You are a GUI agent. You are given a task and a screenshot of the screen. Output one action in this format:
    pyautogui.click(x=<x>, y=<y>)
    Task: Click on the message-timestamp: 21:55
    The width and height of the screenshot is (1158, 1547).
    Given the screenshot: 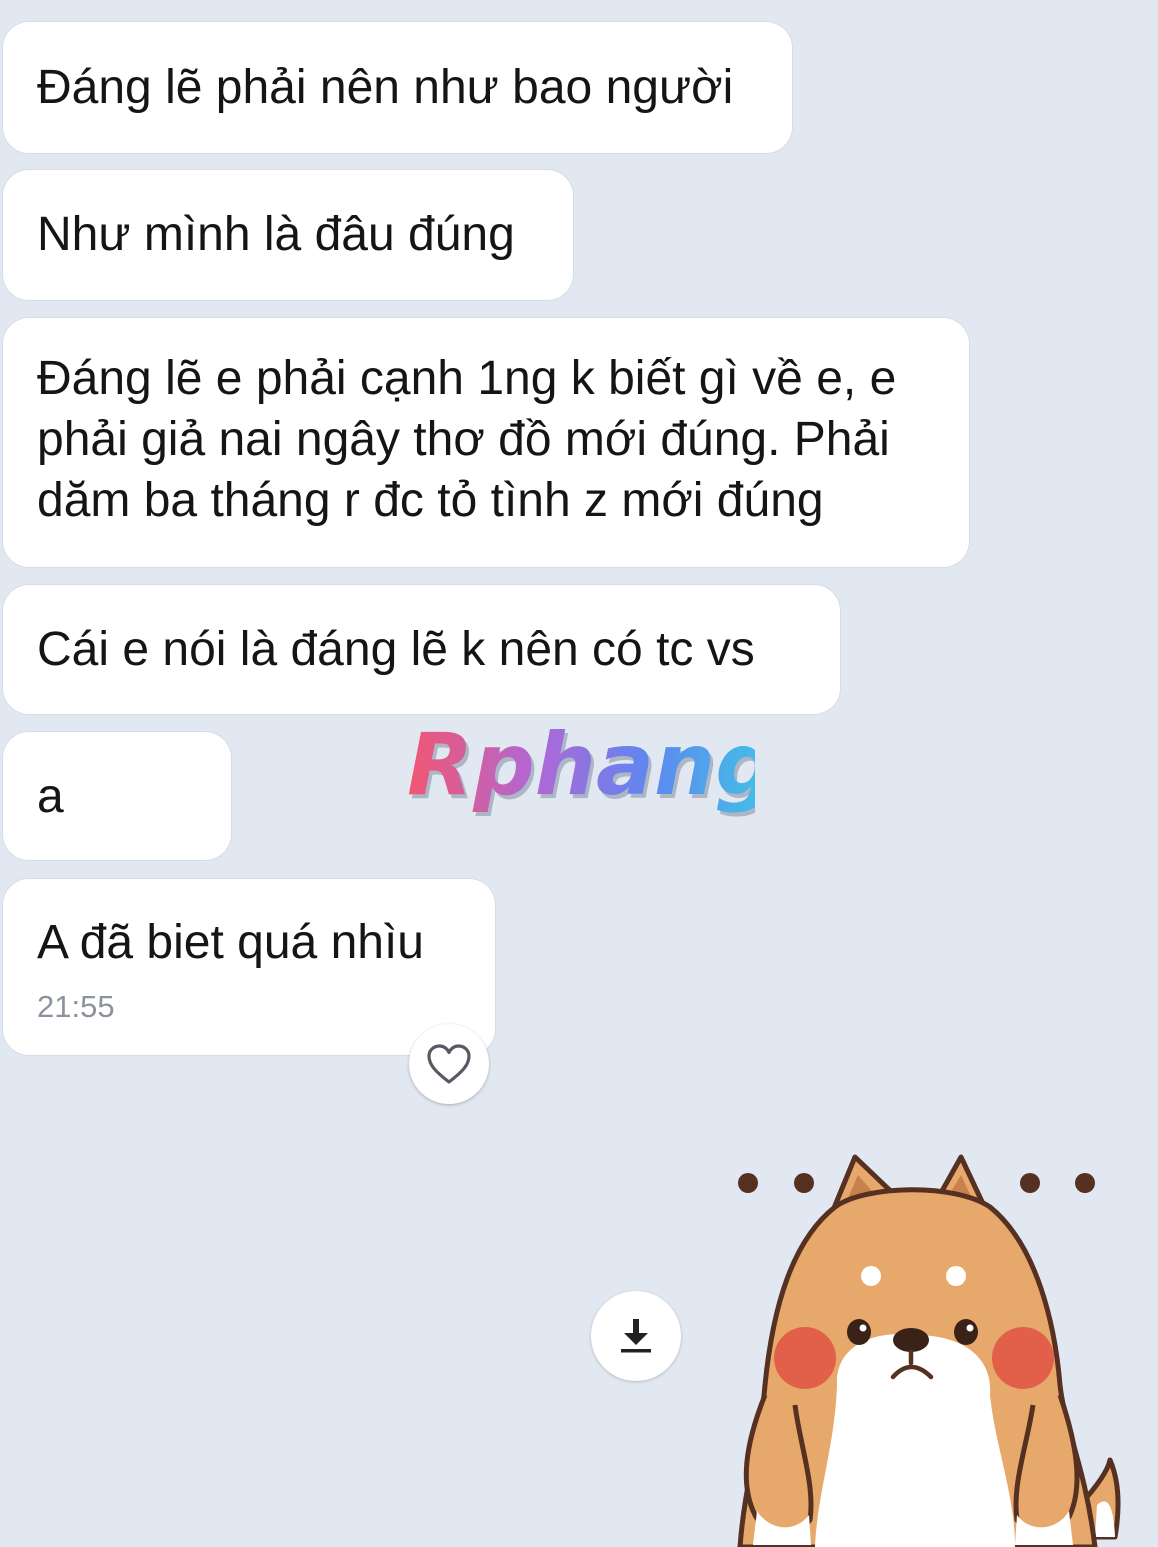 What is the action you would take?
    pyautogui.click(x=76, y=1006)
    